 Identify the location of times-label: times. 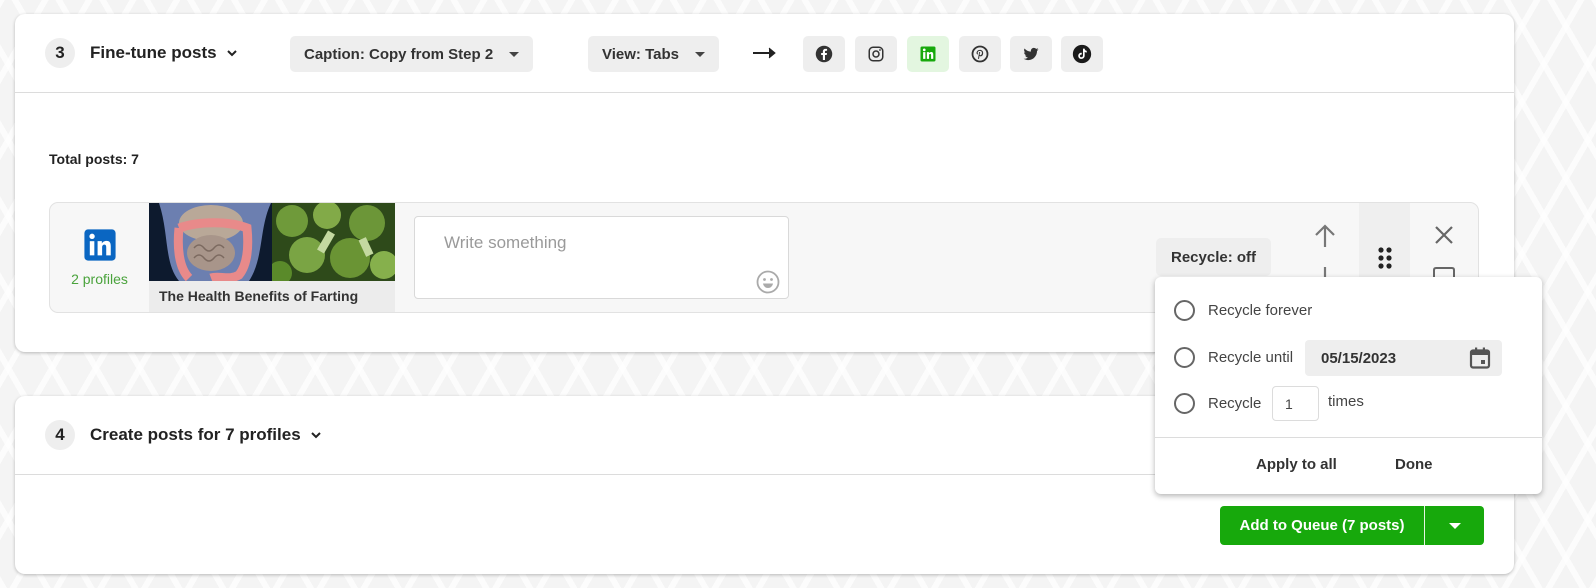
(1346, 401).